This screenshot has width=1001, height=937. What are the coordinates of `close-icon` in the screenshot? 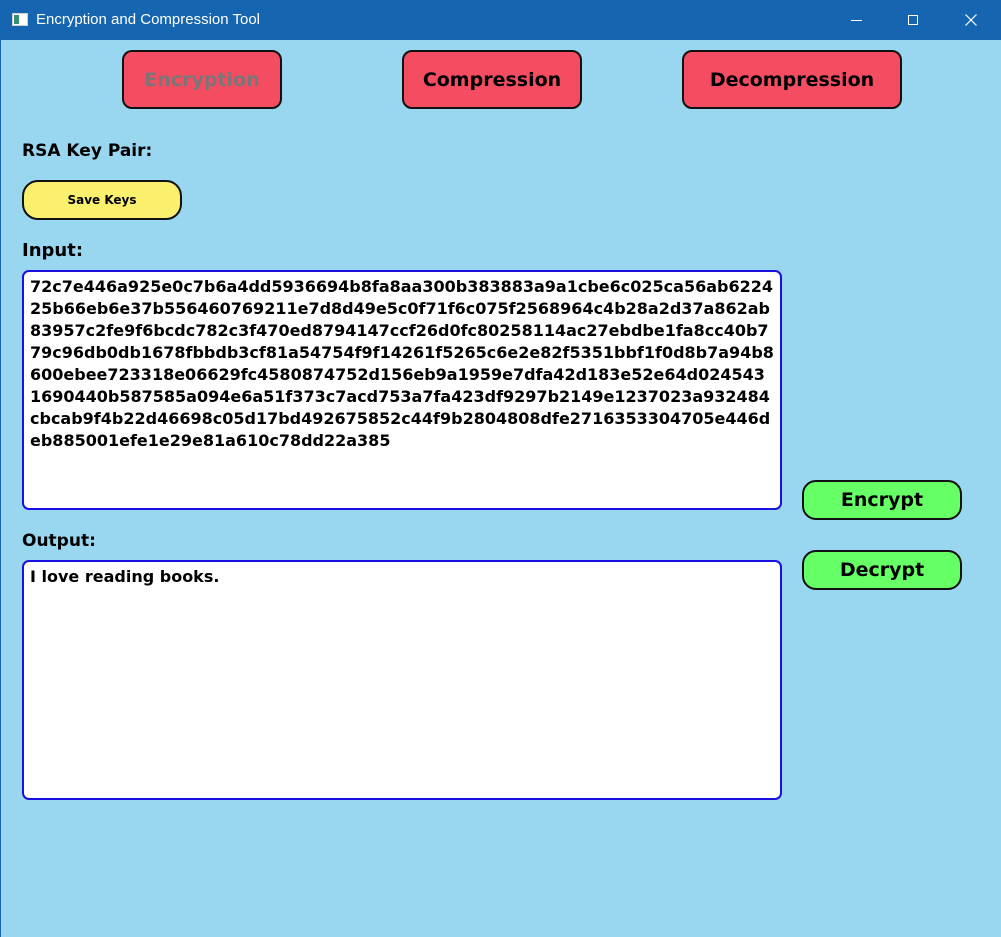 It's located at (971, 20).